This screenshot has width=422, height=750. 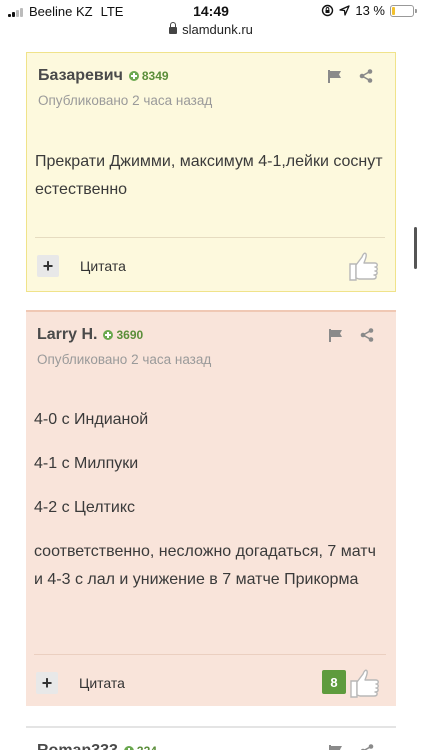 I want to click on reputation-value: 324, so click(x=147, y=747).